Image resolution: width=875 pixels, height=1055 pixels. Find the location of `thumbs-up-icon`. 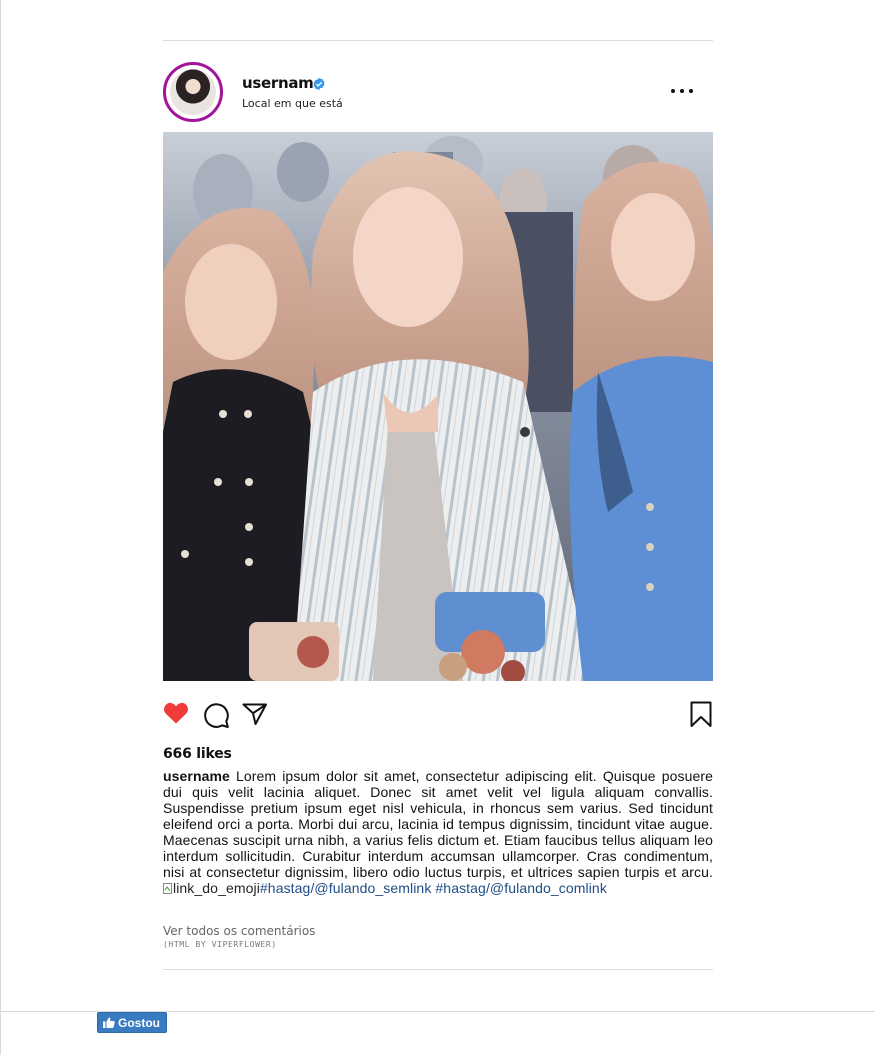

thumbs-up-icon is located at coordinates (109, 1022).